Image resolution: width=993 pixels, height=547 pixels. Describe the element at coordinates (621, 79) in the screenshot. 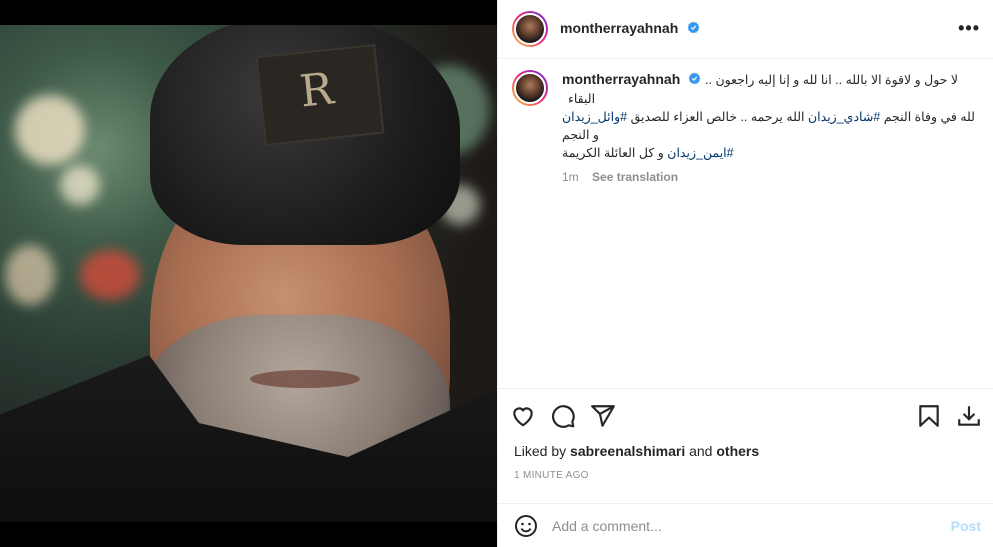

I see `caption-username: montherrayahnah` at that location.